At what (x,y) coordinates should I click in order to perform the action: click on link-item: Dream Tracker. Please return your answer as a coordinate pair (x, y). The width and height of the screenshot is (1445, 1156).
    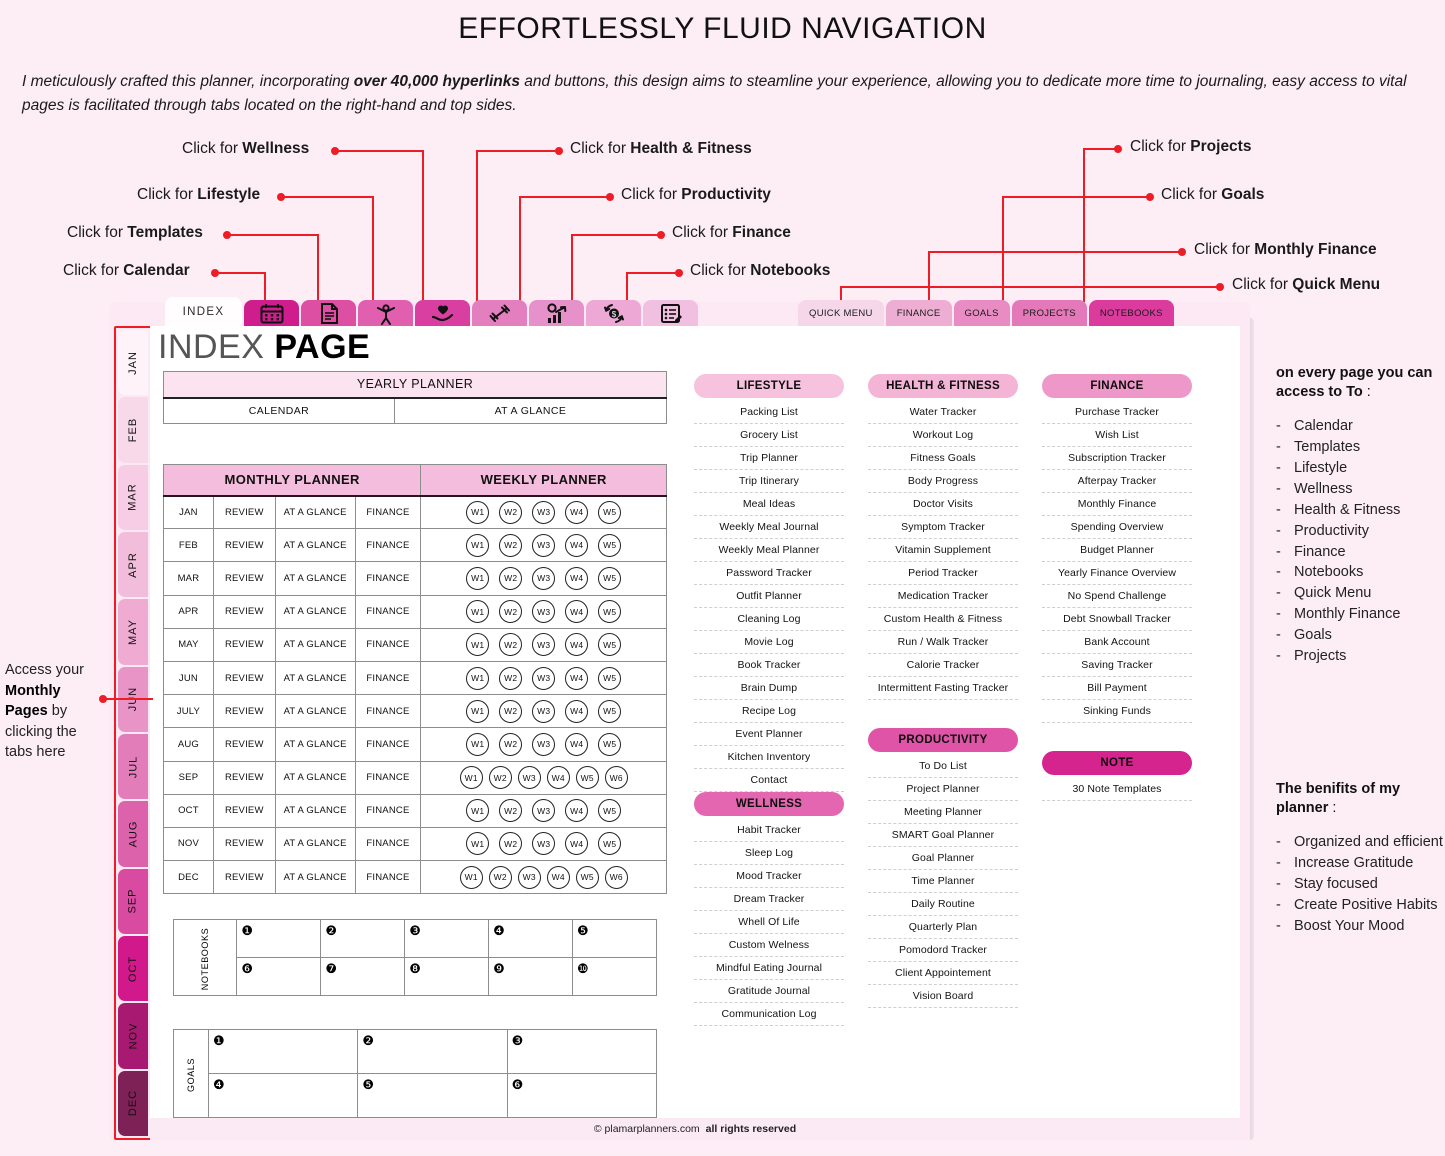
    Looking at the image, I should click on (769, 899).